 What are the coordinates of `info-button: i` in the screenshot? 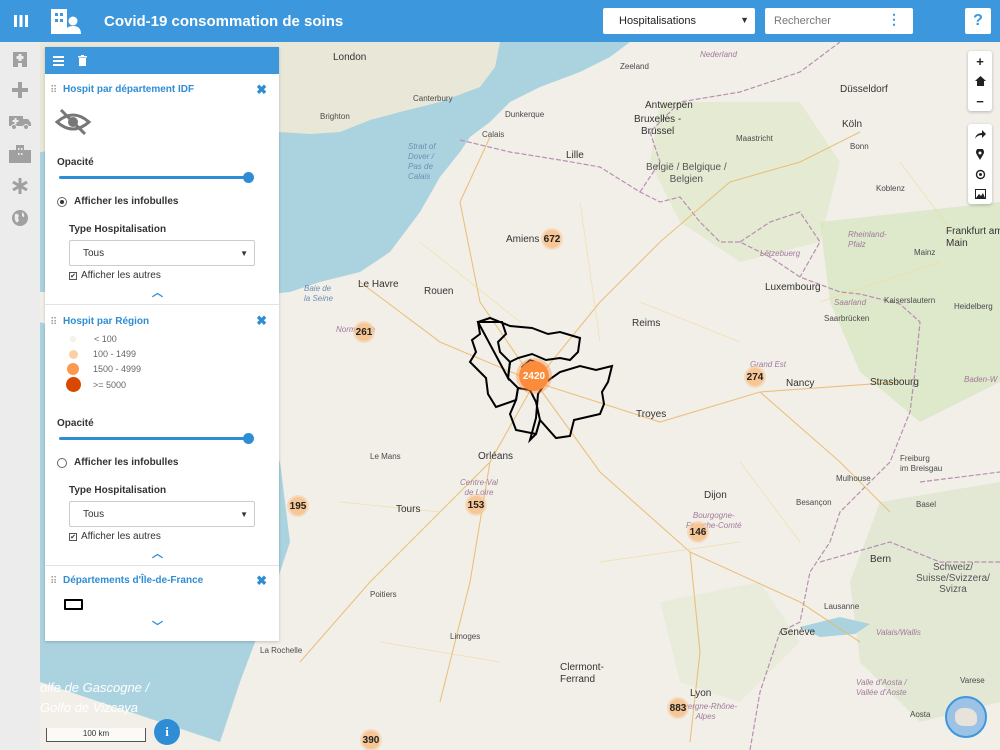 It's located at (167, 732).